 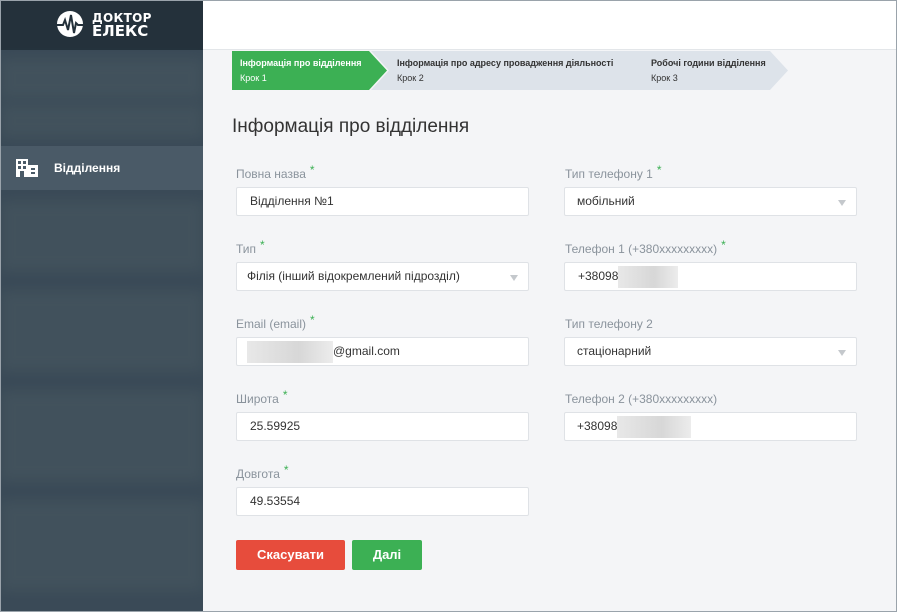 I want to click on cancel-button: Скасувати, so click(x=290, y=555).